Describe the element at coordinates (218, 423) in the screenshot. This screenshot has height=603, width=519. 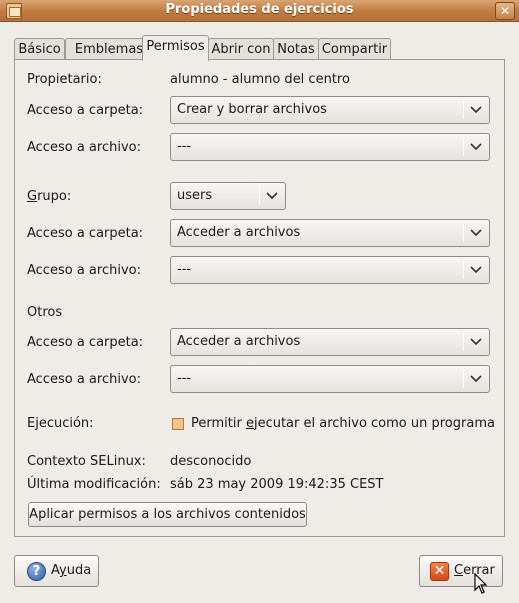
I see `execute-label-prefix: Permitir` at that location.